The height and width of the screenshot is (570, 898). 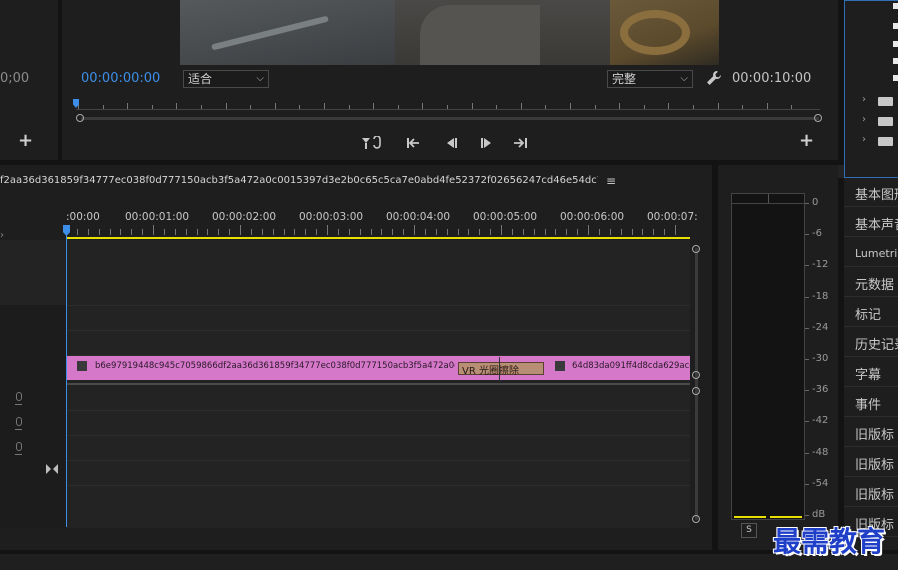 I want to click on panel-tab-item: 字幕, so click(x=868, y=373).